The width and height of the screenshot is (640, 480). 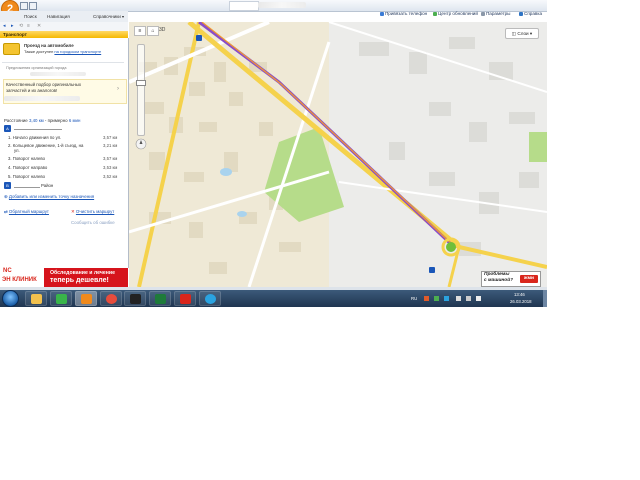 I want to click on ad-text-line1: Качественный подбор оригинальных, so click(x=44, y=84).